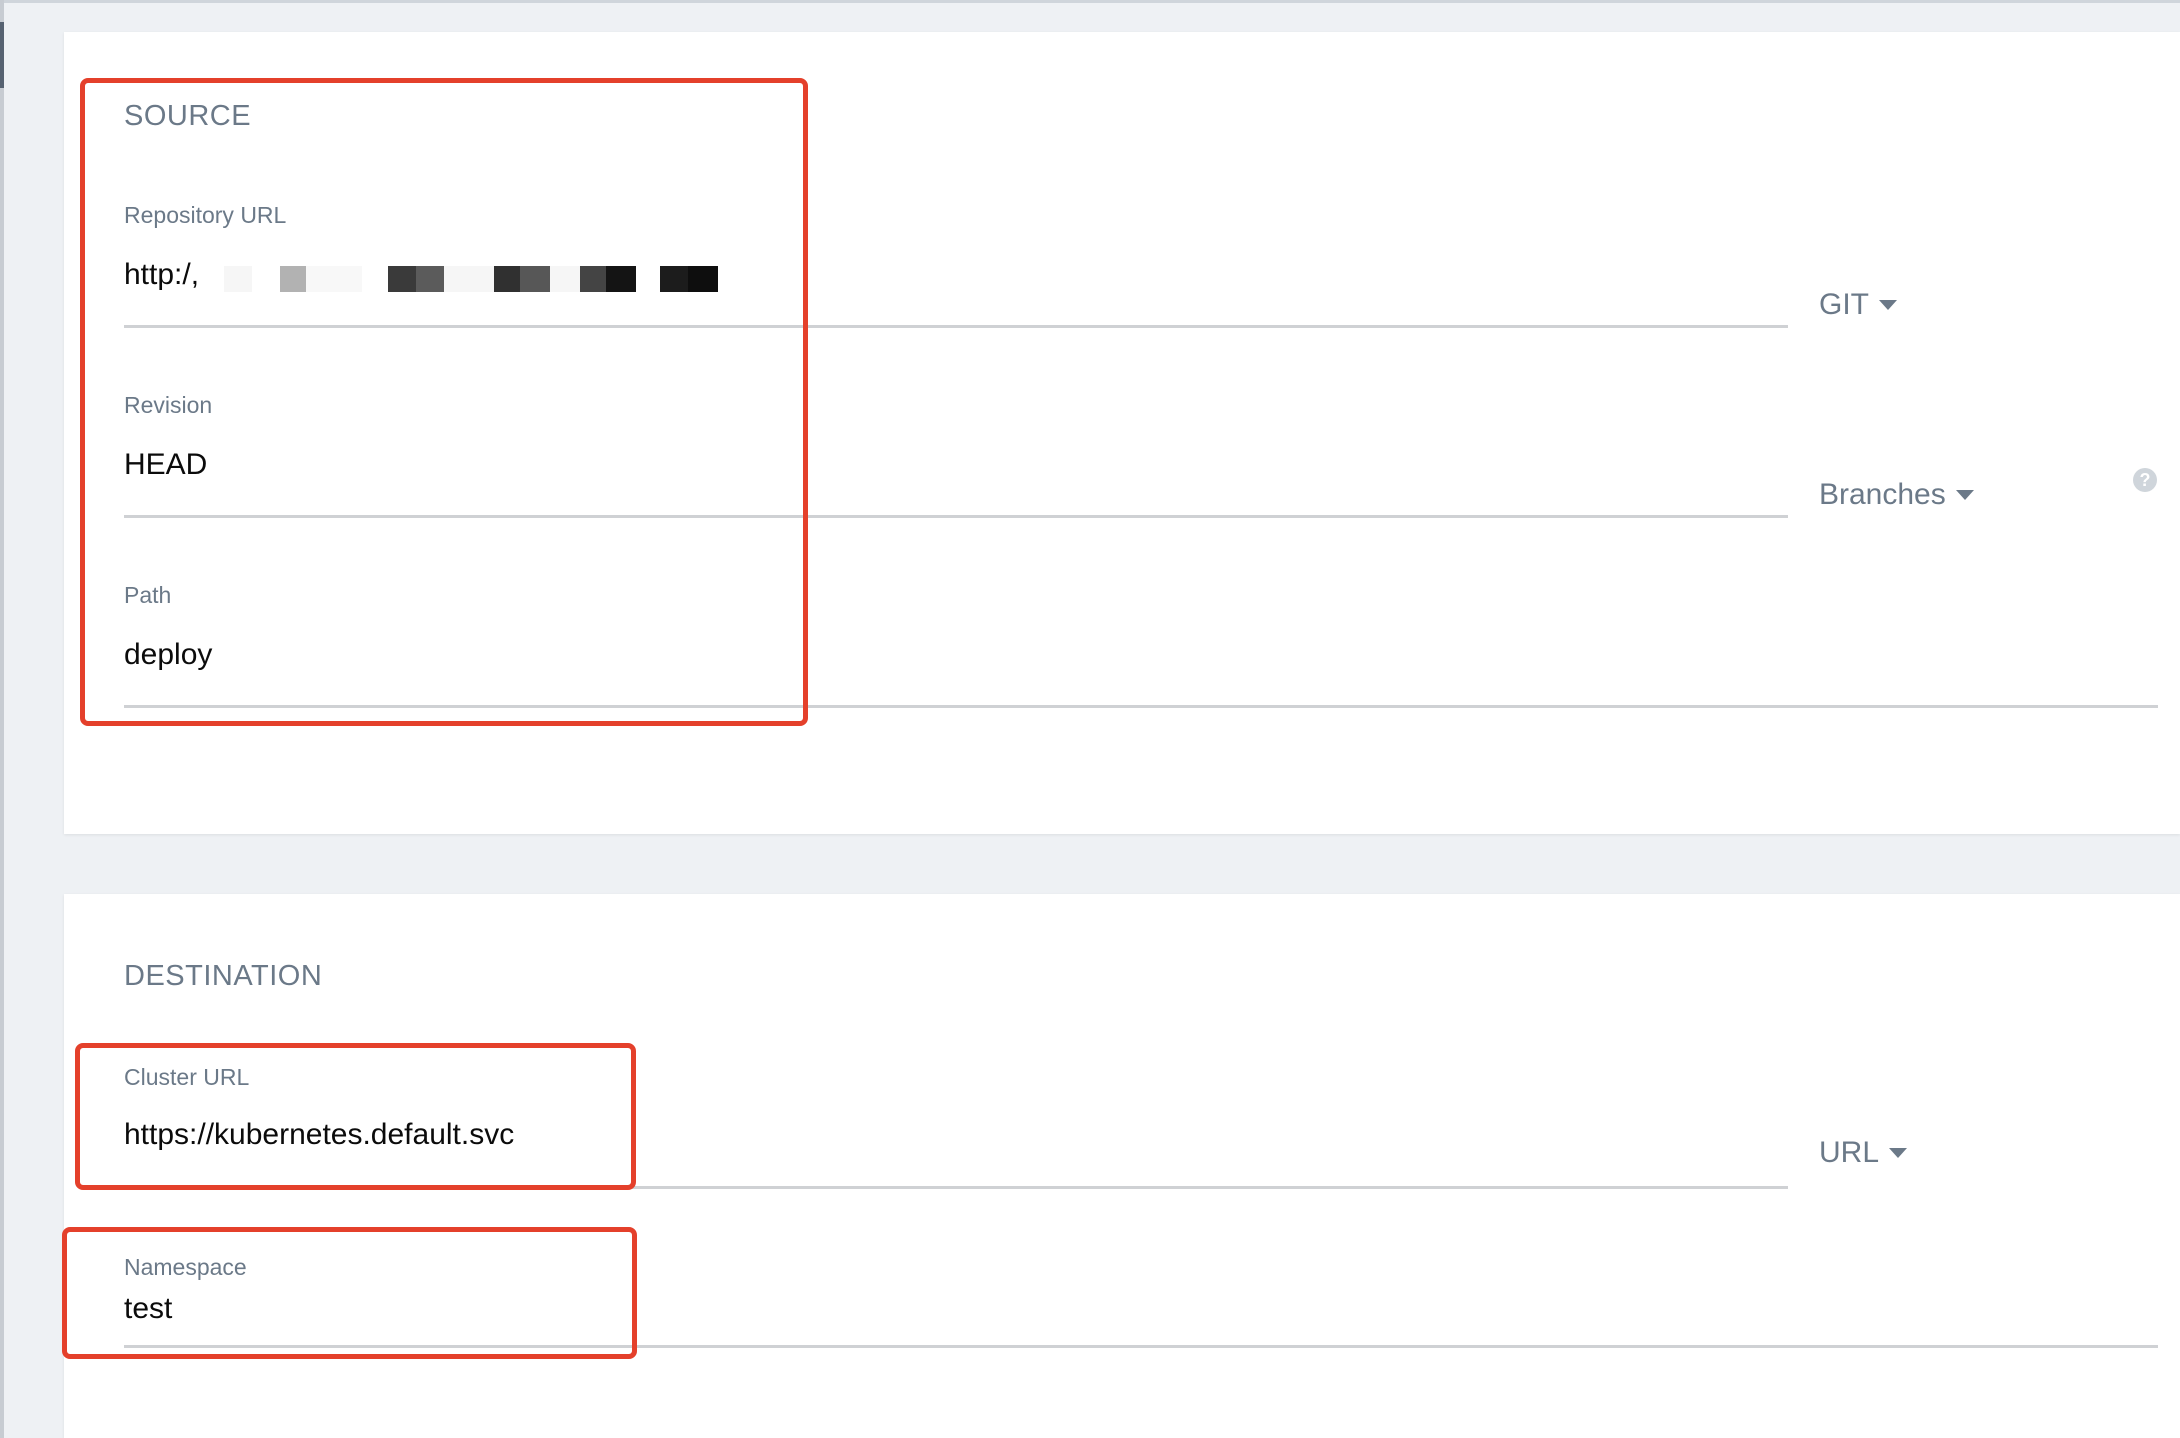  Describe the element at coordinates (2, 55) in the screenshot. I see `left-edge-accent` at that location.